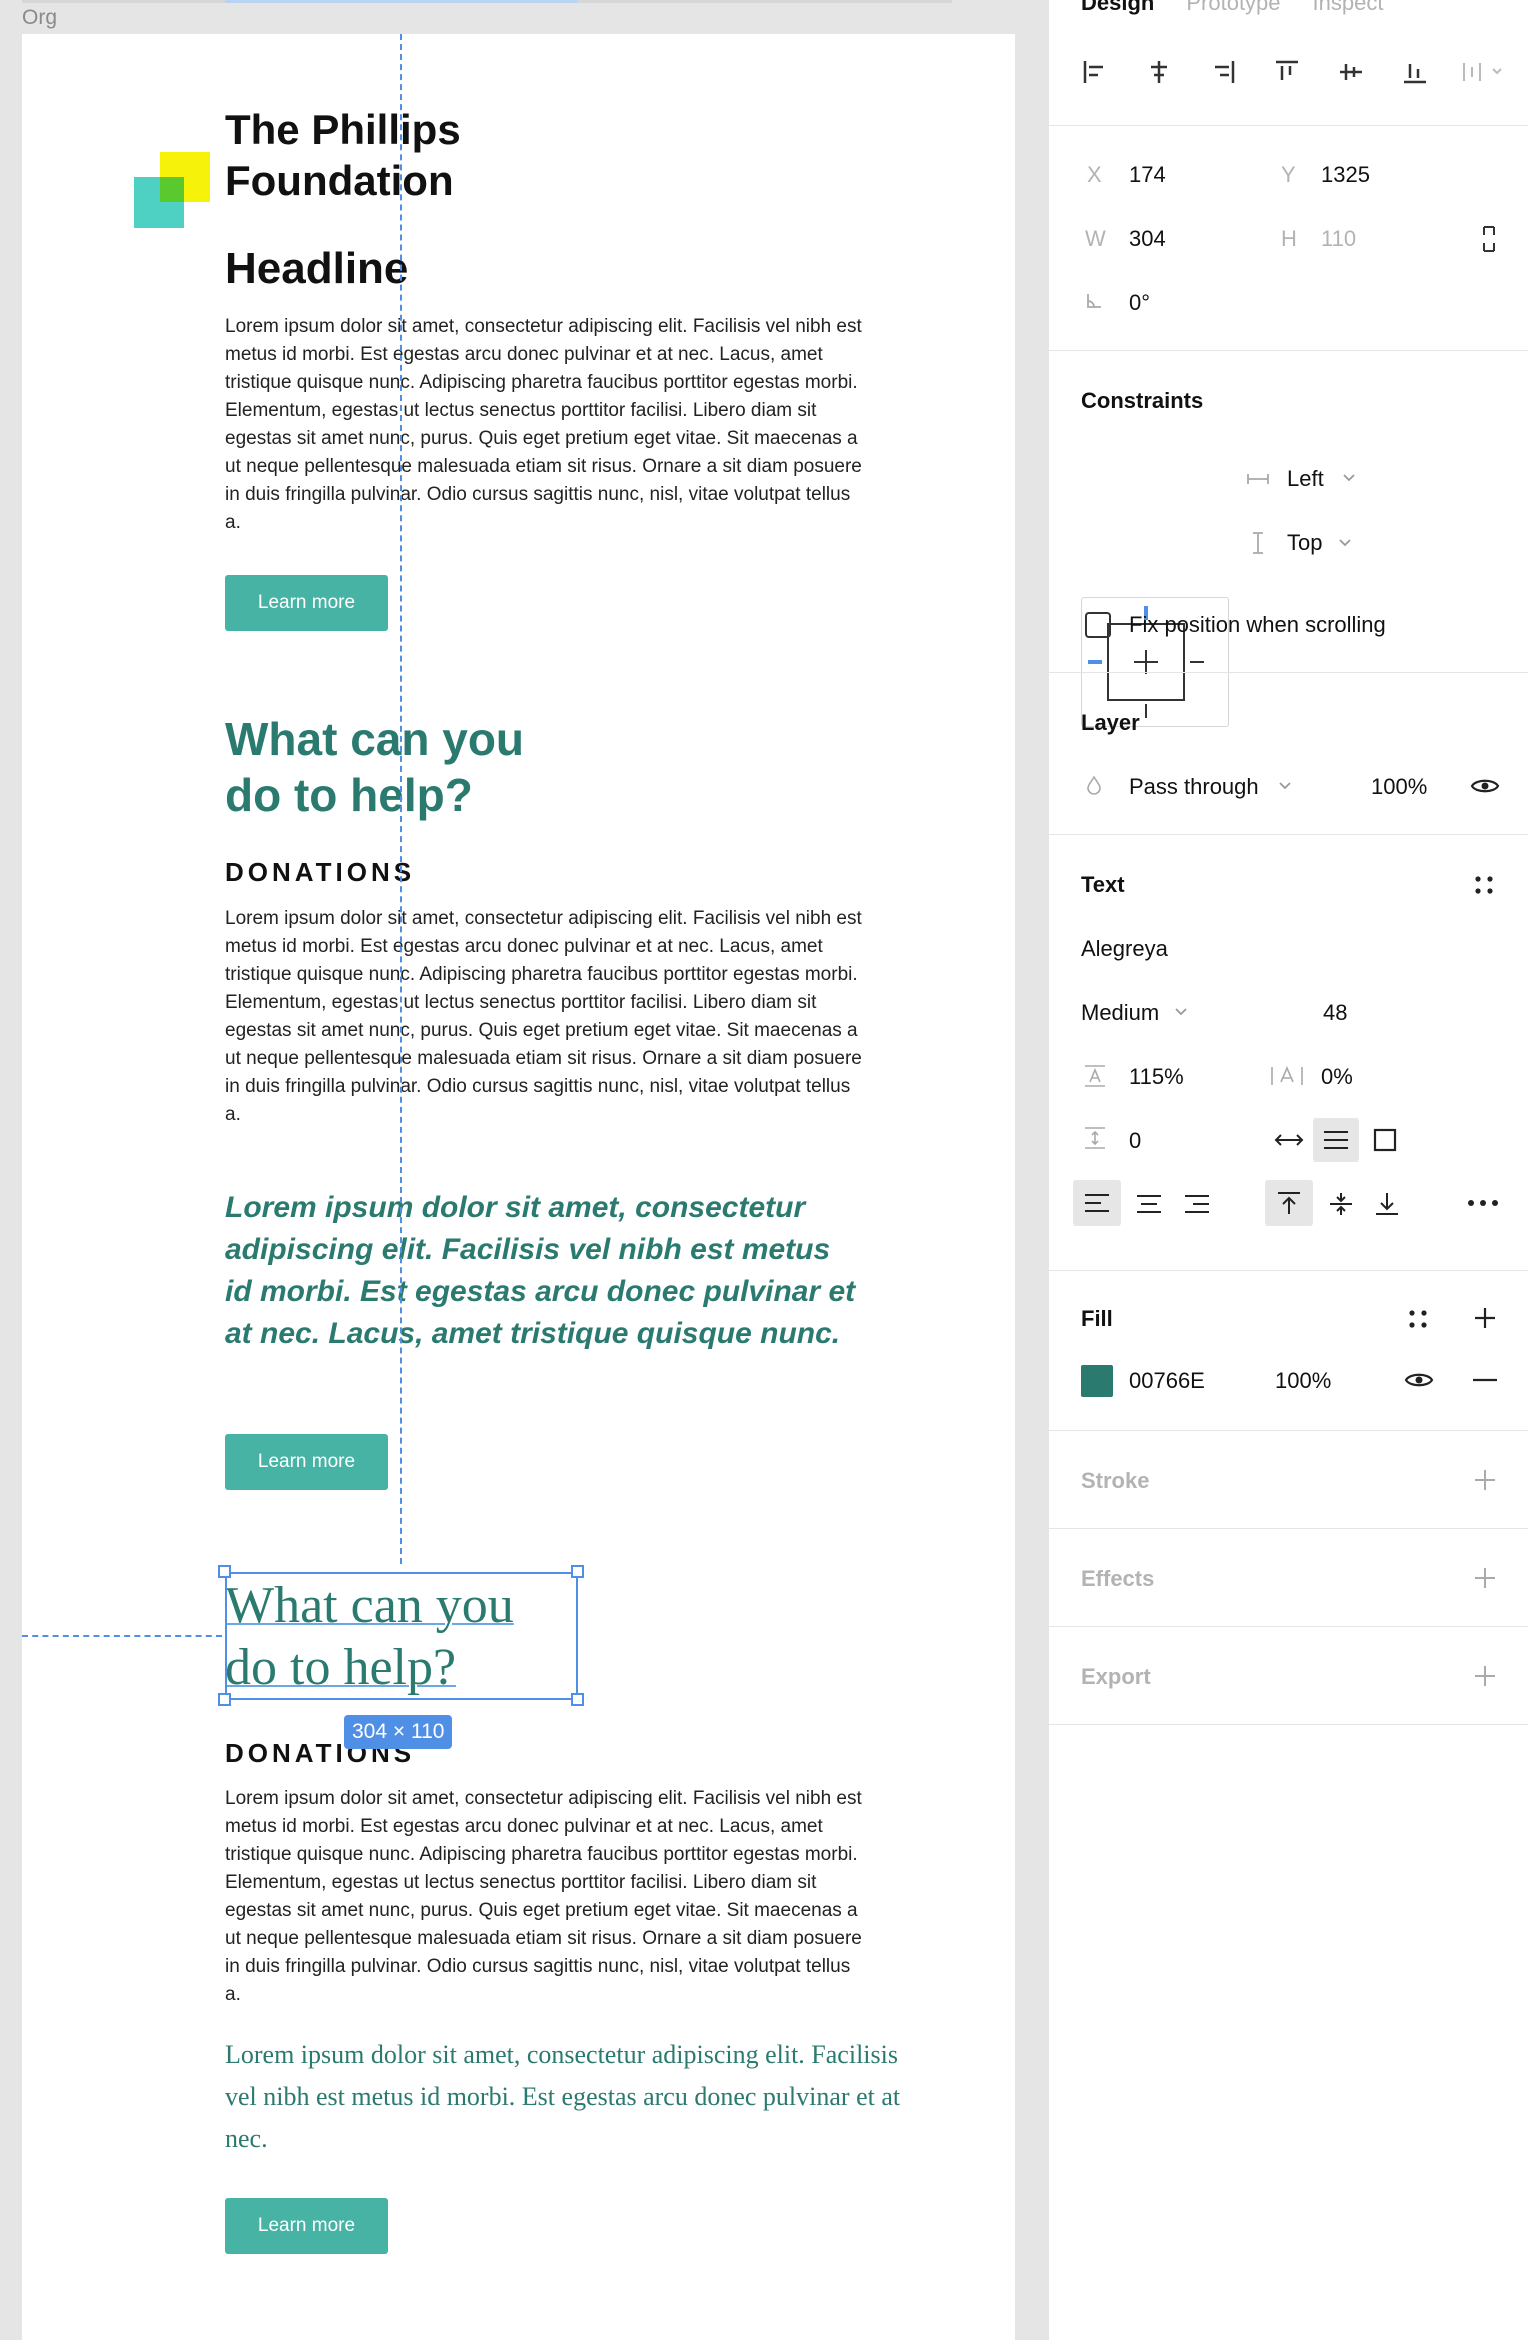 Image resolution: width=1528 pixels, height=2340 pixels. I want to click on org-name-line2: Foundation, so click(339, 180).